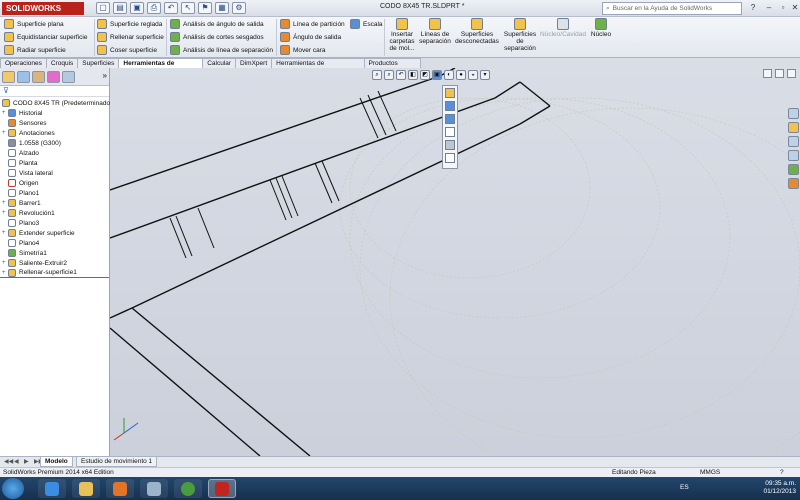  What do you see at coordinates (53, 77) in the screenshot?
I see `dimxpert-manager-tab-icon` at bounding box center [53, 77].